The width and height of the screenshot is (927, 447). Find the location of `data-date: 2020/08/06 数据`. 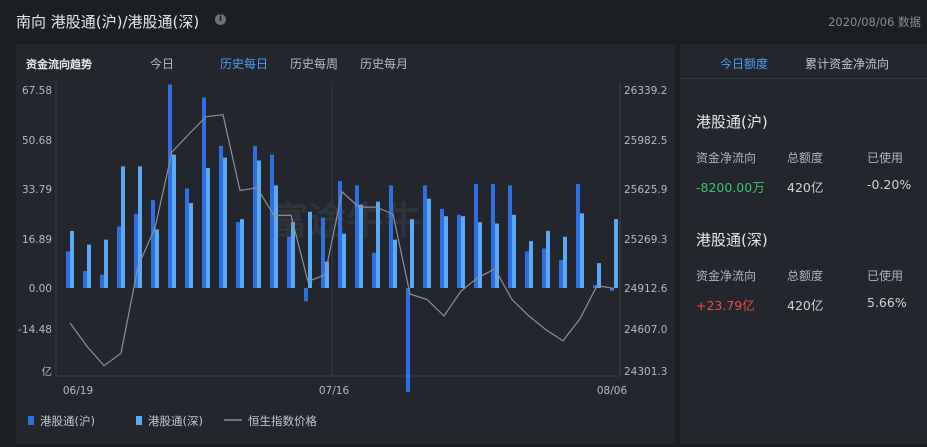

data-date: 2020/08/06 数据 is located at coordinates (874, 22).